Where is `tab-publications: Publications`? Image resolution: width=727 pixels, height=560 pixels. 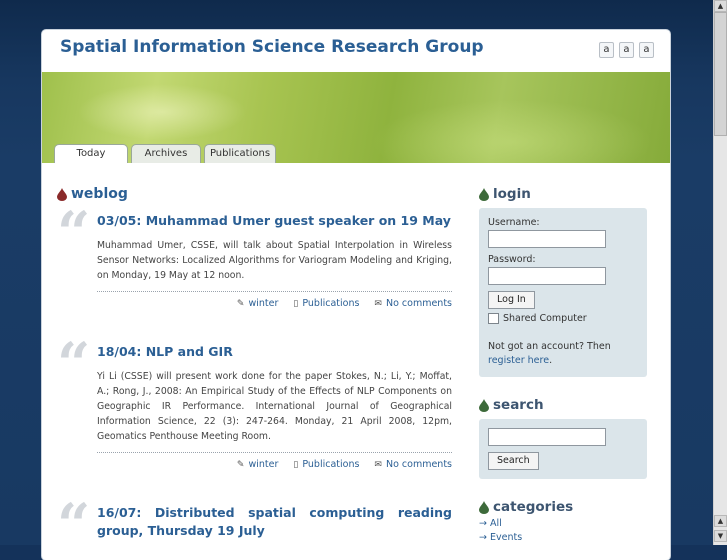
tab-publications: Publications is located at coordinates (240, 153).